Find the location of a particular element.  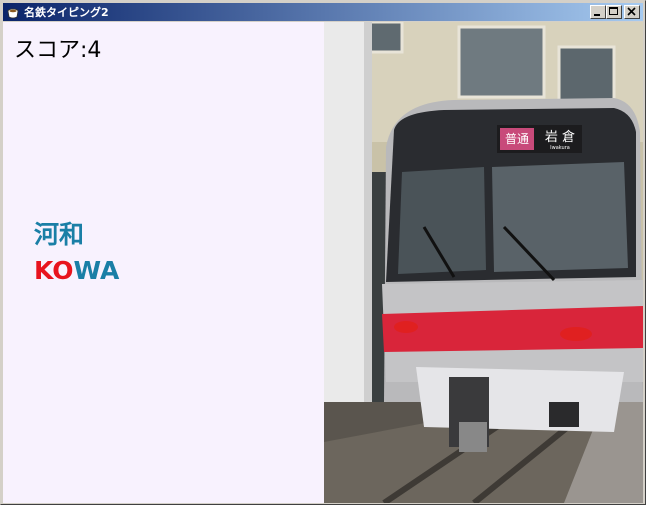

maximize-button is located at coordinates (614, 12).